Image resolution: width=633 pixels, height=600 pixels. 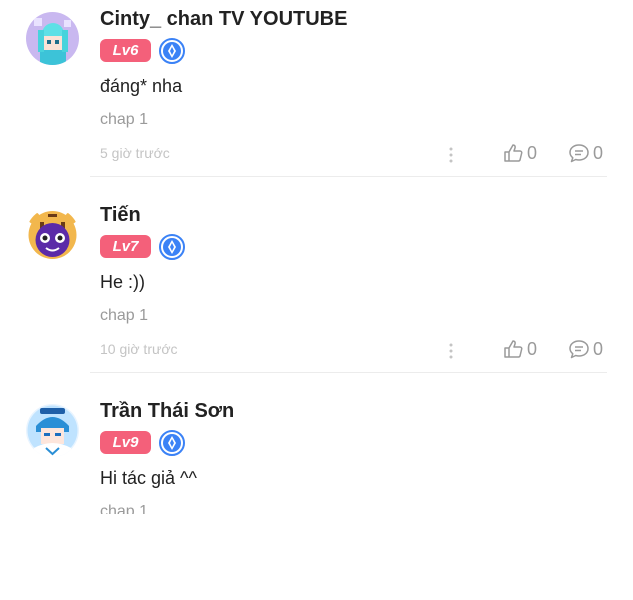 What do you see at coordinates (125, 246) in the screenshot?
I see `level-badge: Lv7` at bounding box center [125, 246].